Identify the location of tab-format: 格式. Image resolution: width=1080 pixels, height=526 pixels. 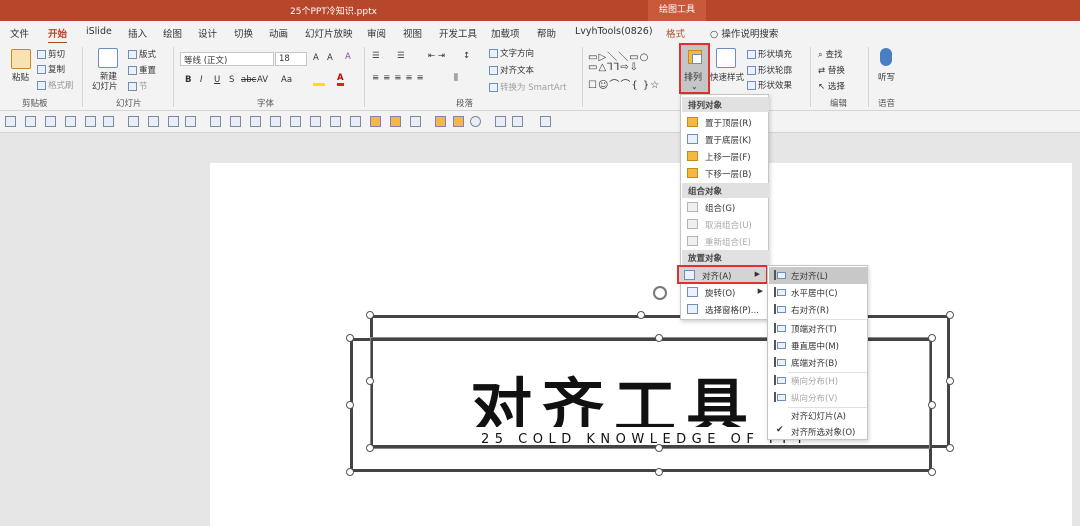
(675, 33).